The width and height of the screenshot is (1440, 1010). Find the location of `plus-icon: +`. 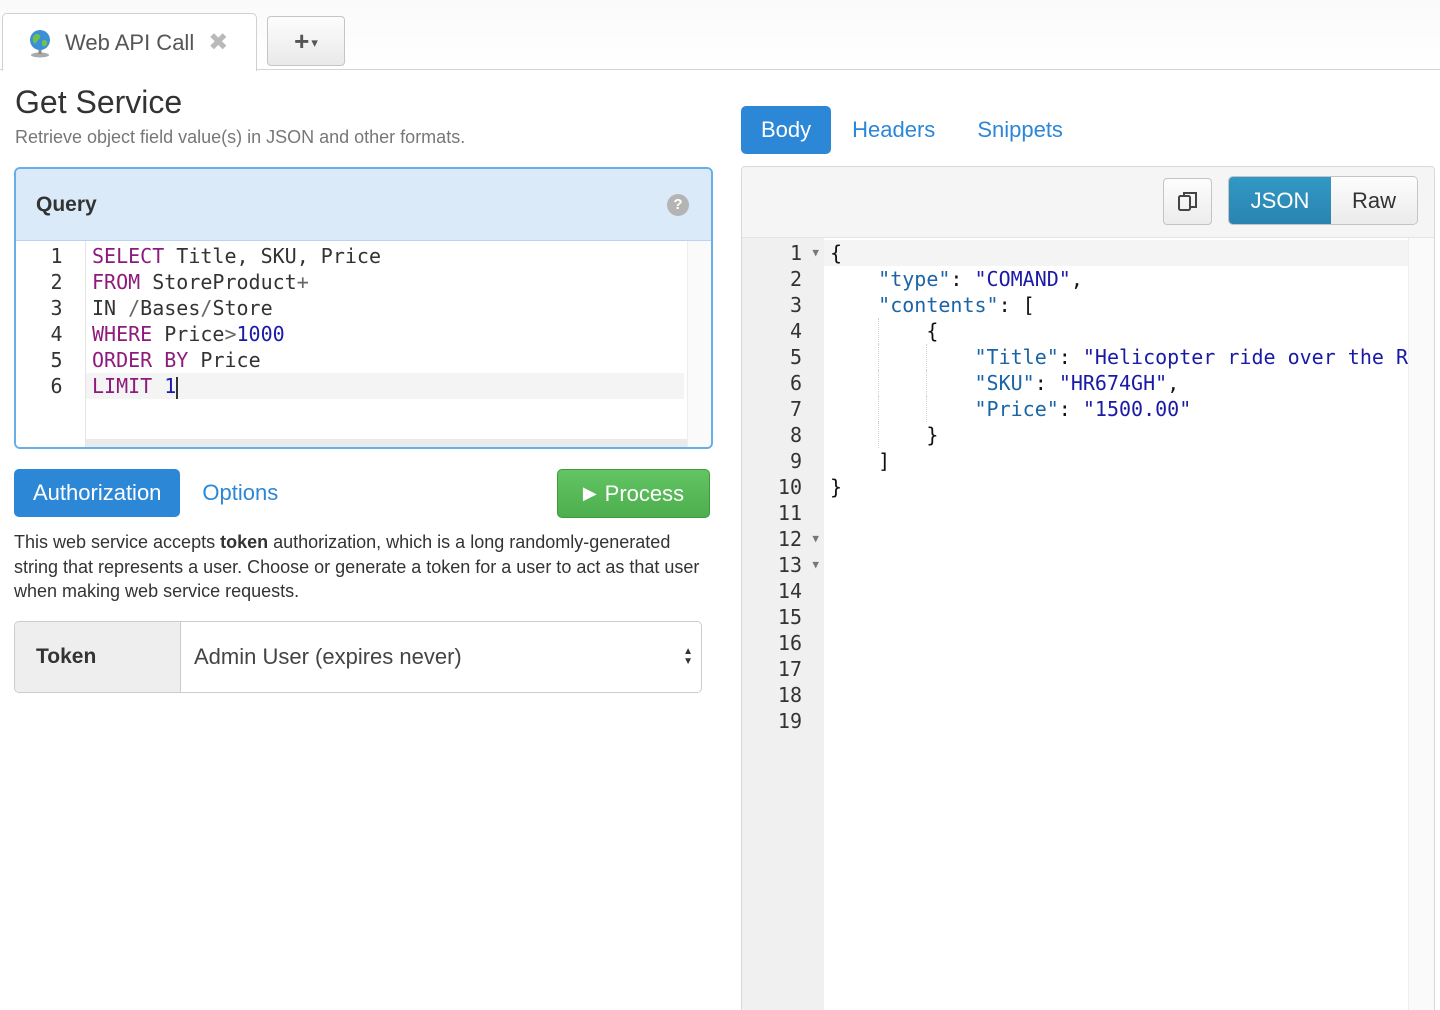

plus-icon: + is located at coordinates (302, 40).